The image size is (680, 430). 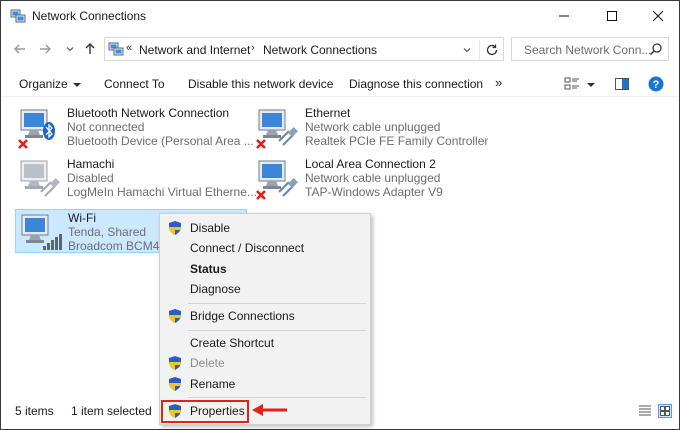 I want to click on connection-name: Hamachi, so click(x=91, y=164).